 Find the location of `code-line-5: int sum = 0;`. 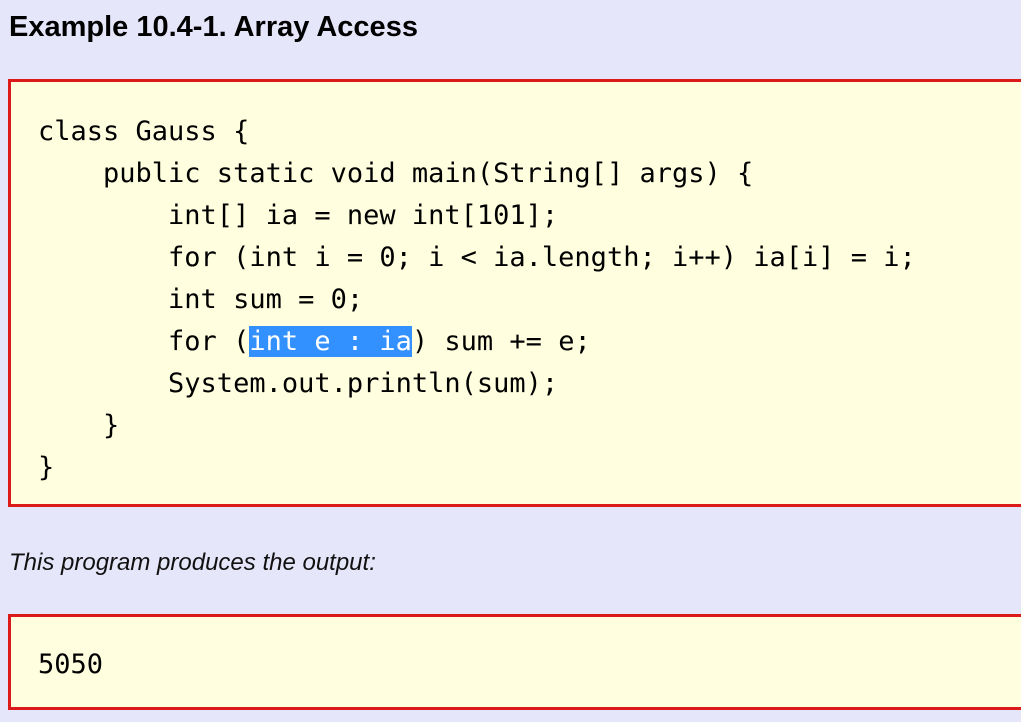

code-line-5: int sum = 0; is located at coordinates (201, 299).